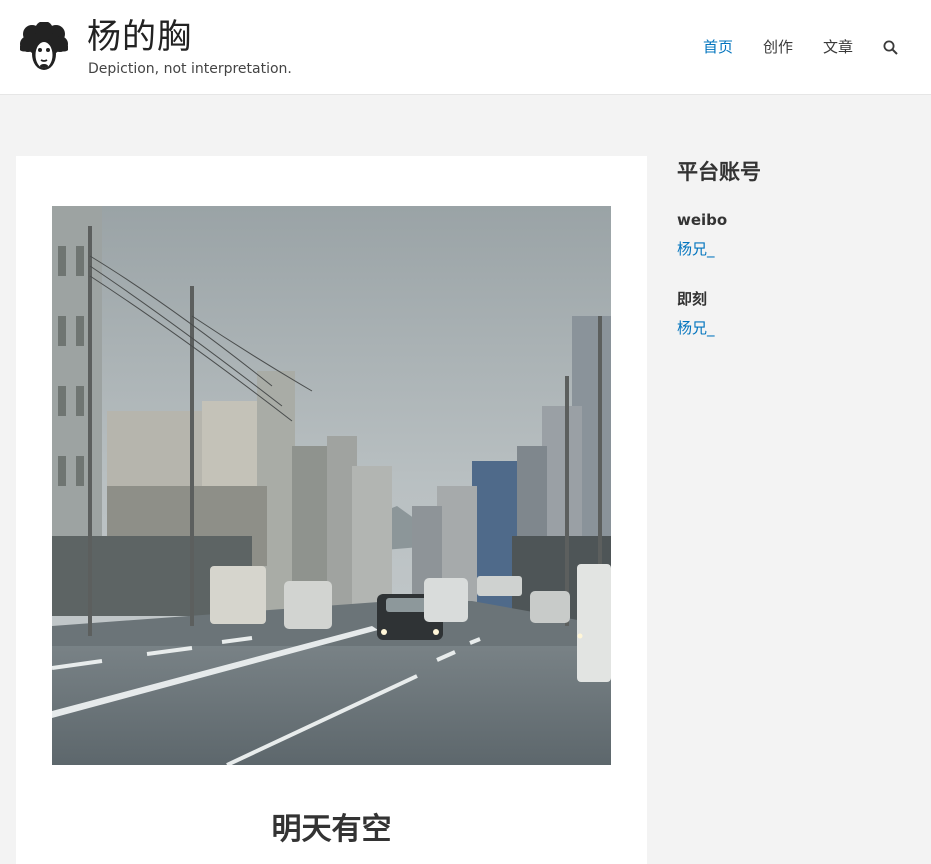  Describe the element at coordinates (44, 46) in the screenshot. I see `sheep-logo-icon` at that location.